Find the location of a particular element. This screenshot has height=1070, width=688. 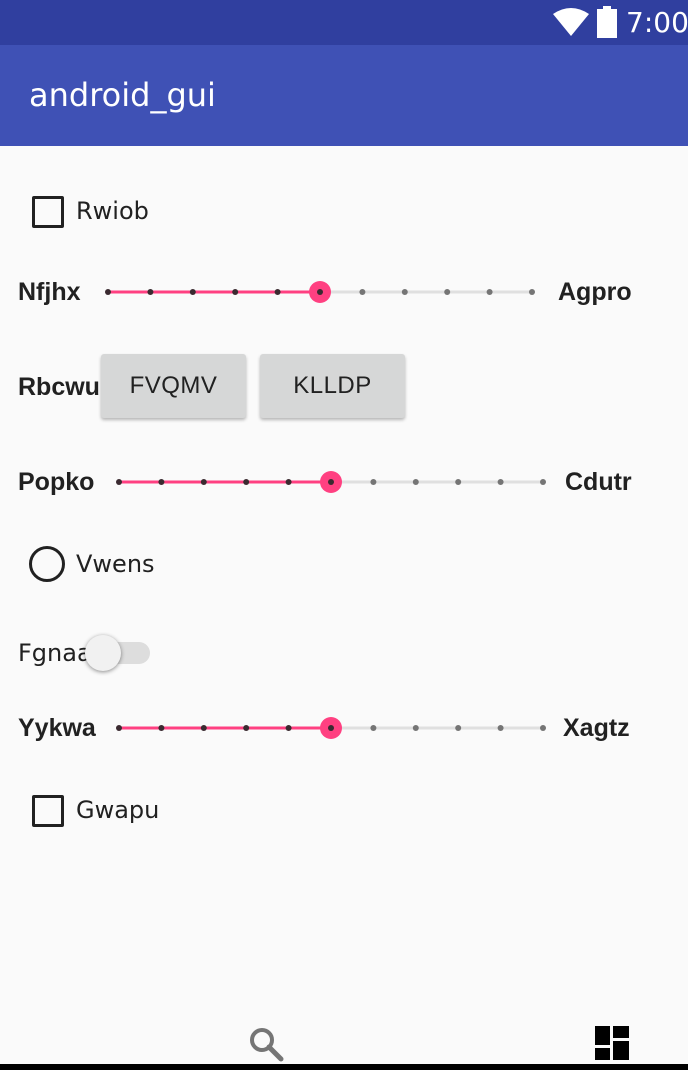

wifi-icon is located at coordinates (571, 22).